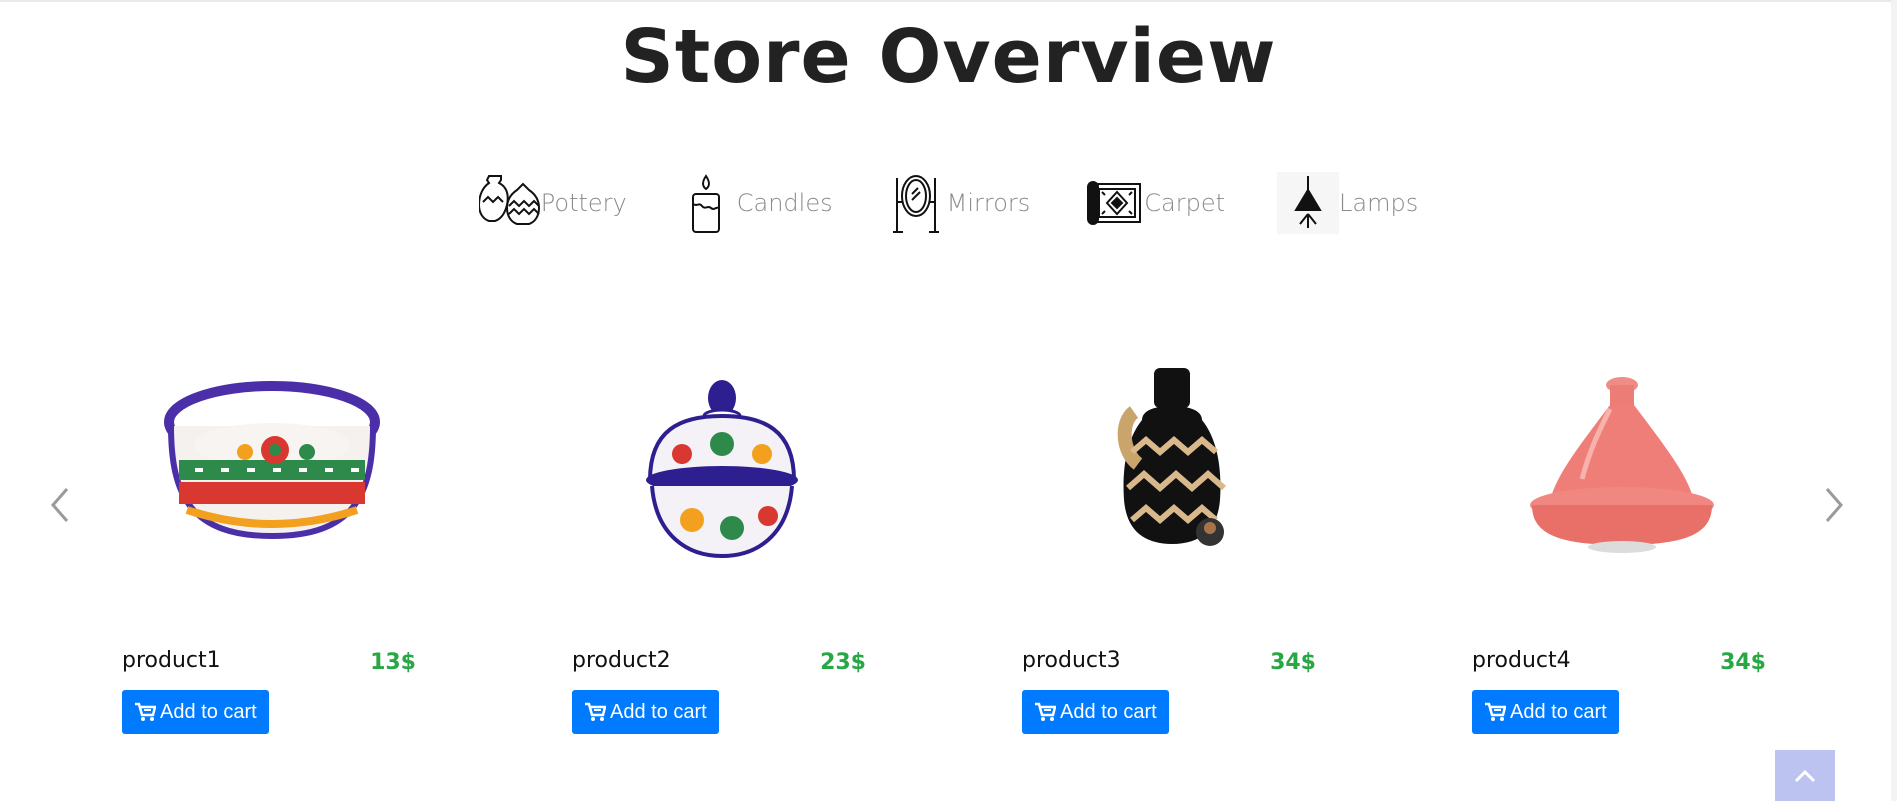  I want to click on chevron-left-icon, so click(60, 505).